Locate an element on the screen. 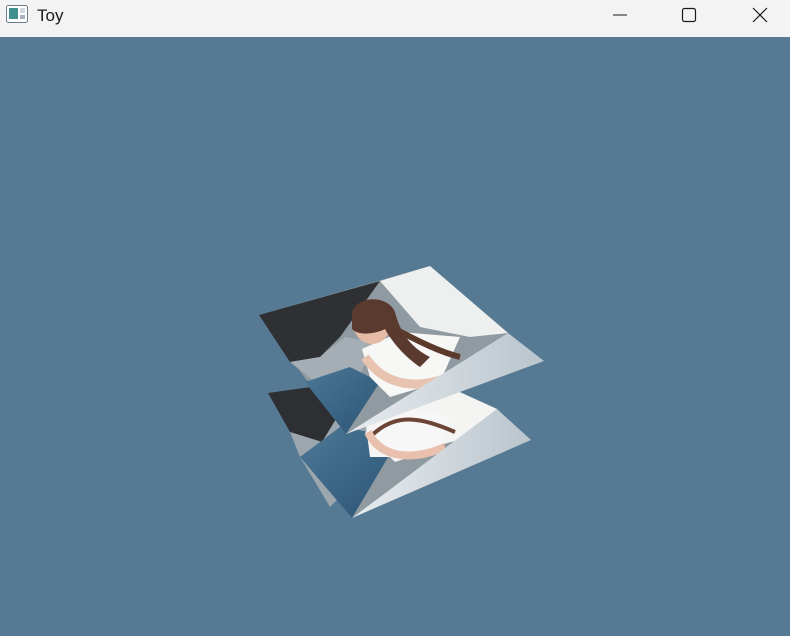 This screenshot has height=636, width=790. close-icon is located at coordinates (760, 15).